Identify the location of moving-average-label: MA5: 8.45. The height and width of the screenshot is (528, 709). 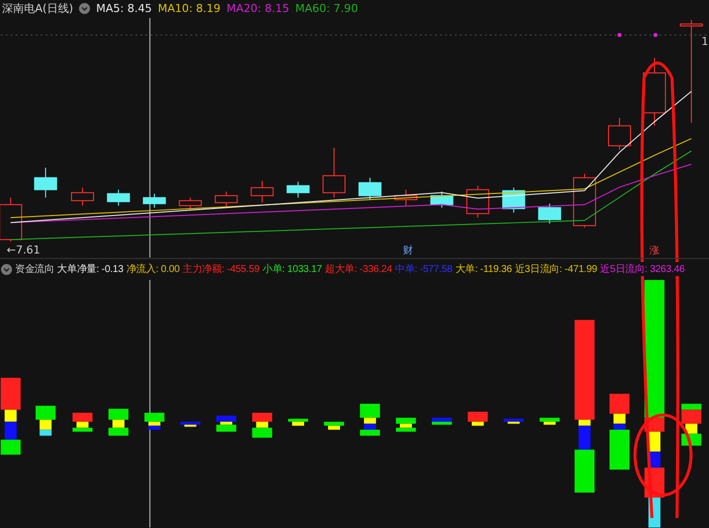
(124, 9).